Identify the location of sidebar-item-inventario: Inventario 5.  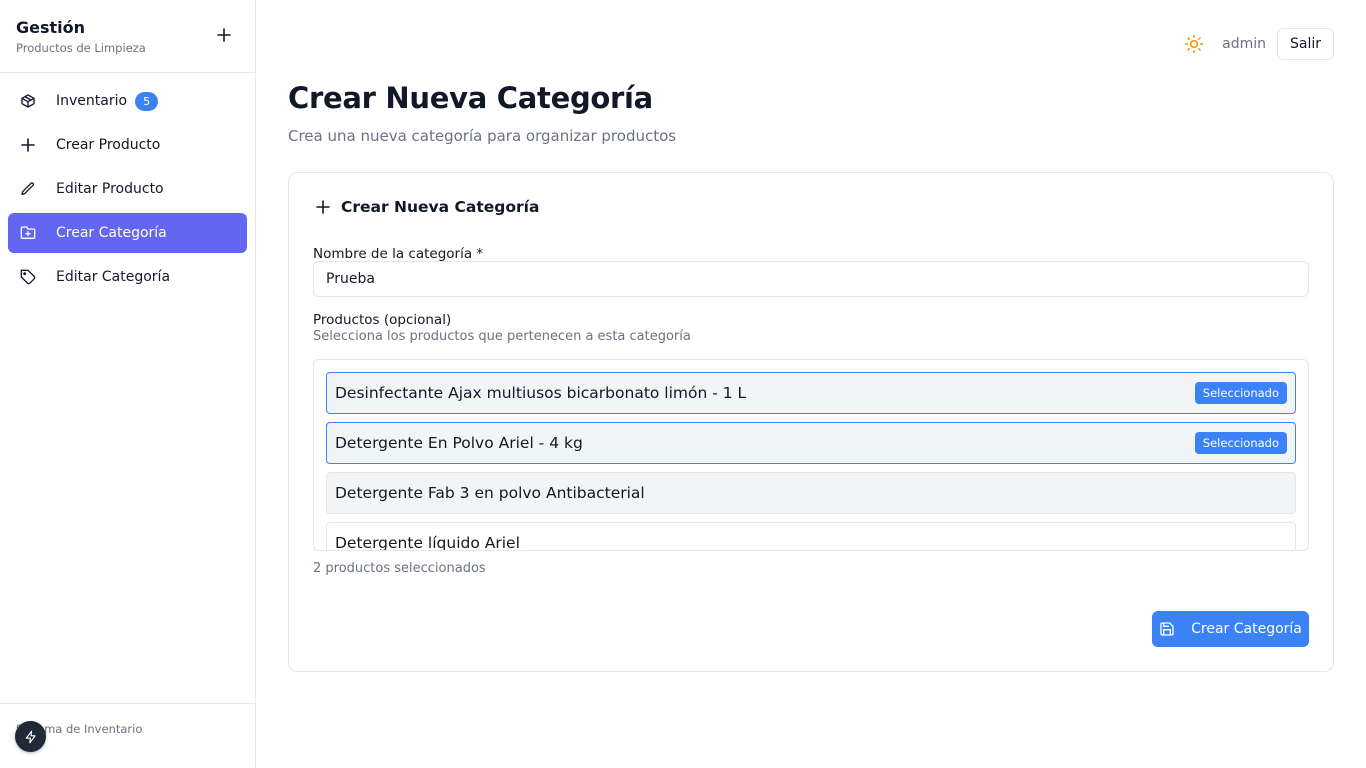
(127, 101).